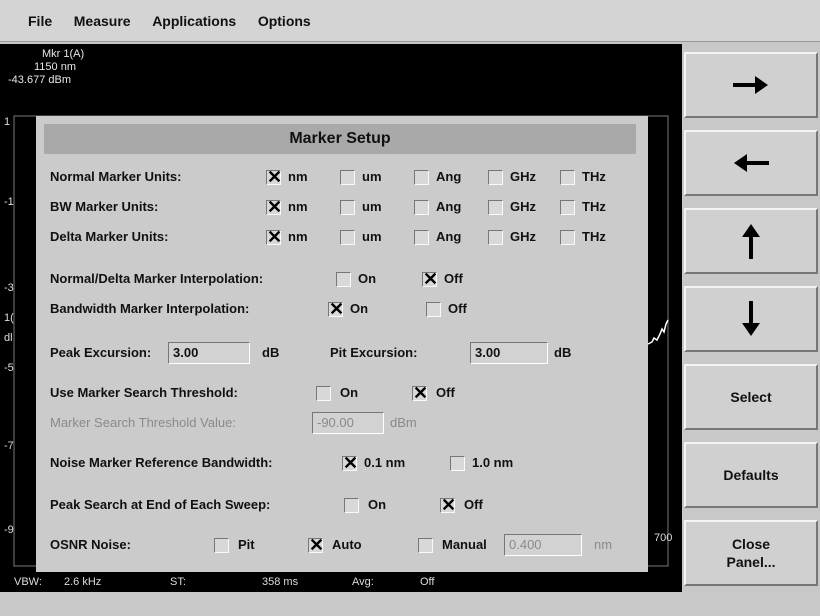  I want to click on y-tick-2: -1, so click(9, 202).